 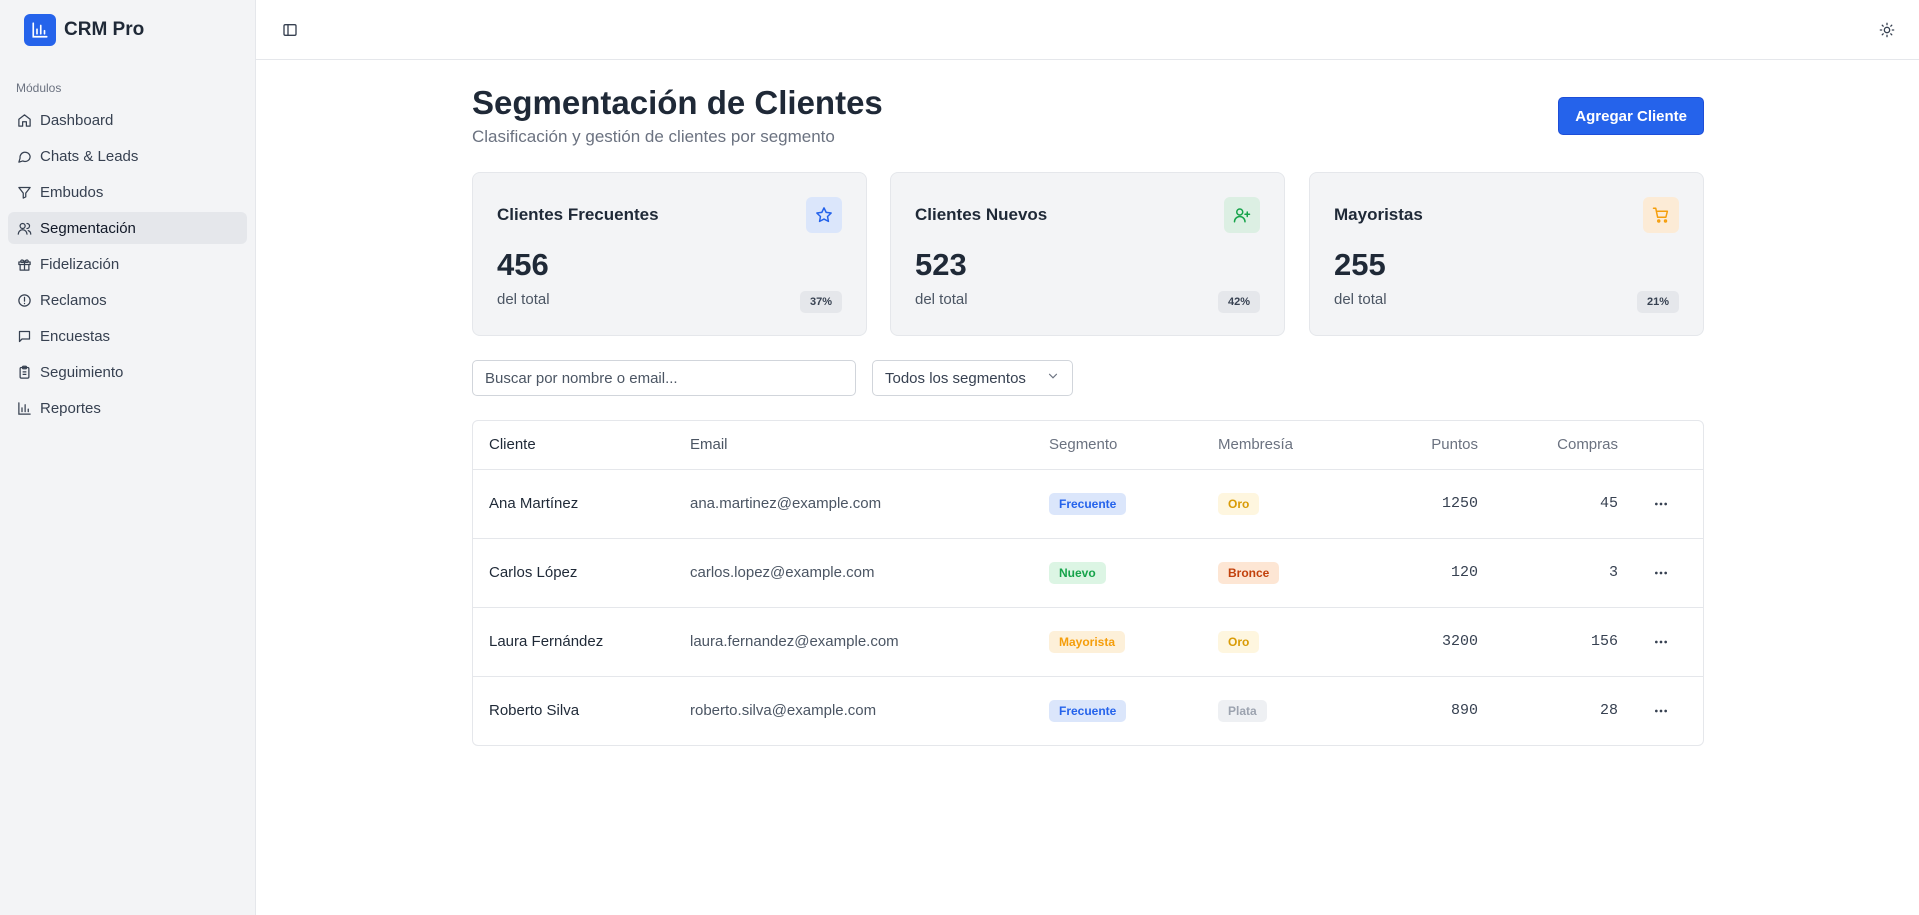 I want to click on cell-email: laura.fernandez@example.com, so click(x=869, y=642).